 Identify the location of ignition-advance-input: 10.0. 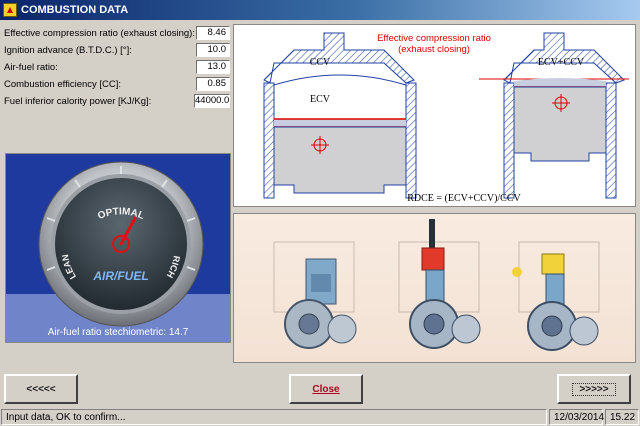
(213, 50).